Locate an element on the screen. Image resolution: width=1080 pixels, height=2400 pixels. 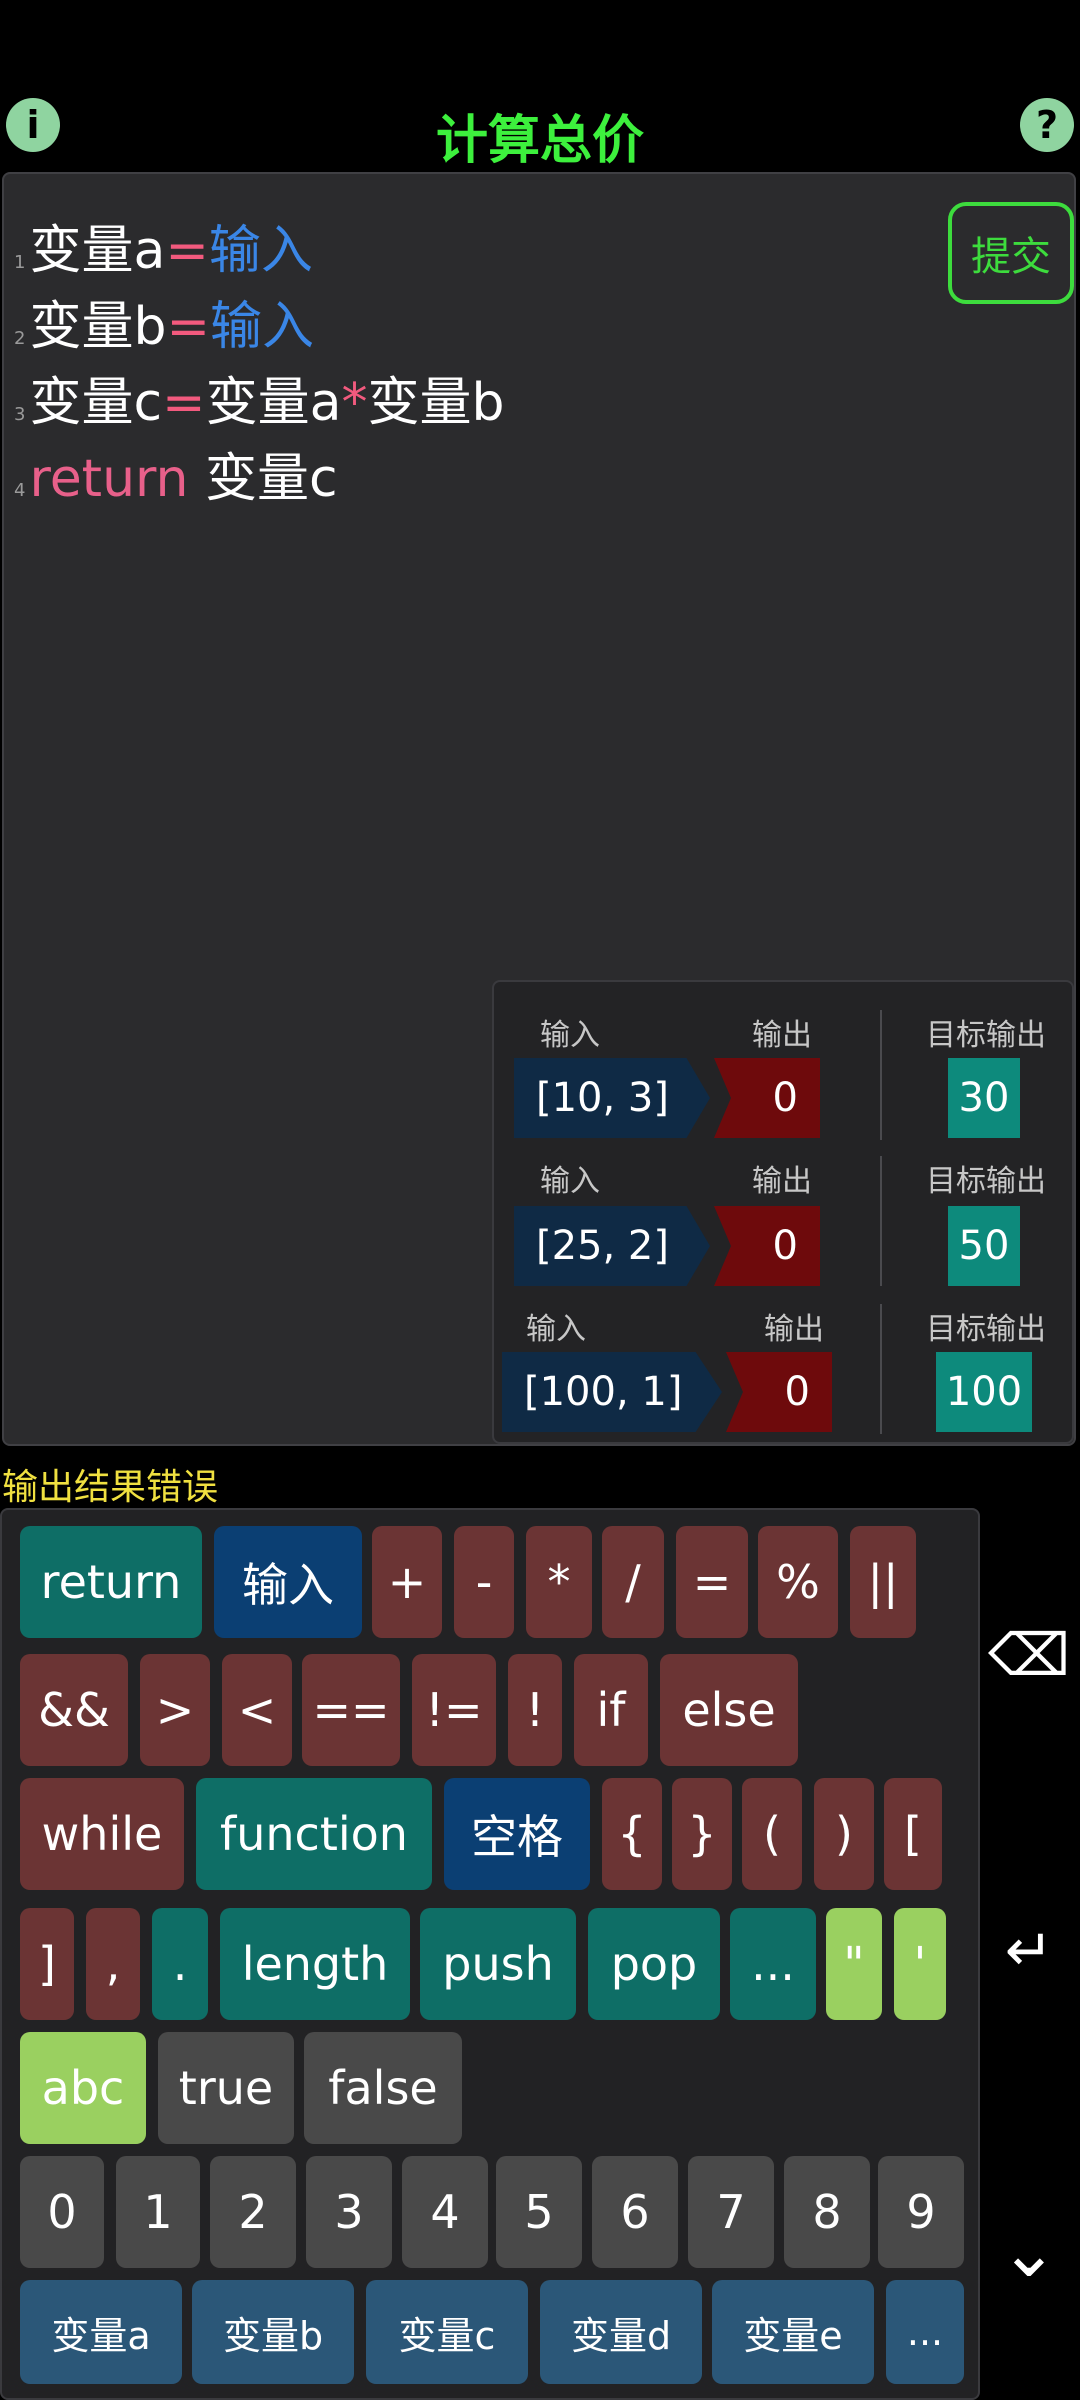
enter-icon: ↵ is located at coordinates (1029, 1950).